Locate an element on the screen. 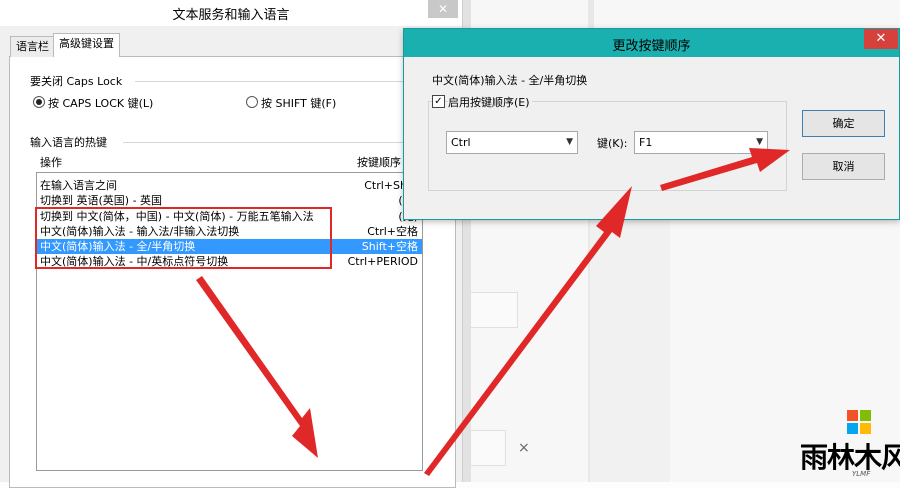  windows-logo-icon is located at coordinates (859, 422).